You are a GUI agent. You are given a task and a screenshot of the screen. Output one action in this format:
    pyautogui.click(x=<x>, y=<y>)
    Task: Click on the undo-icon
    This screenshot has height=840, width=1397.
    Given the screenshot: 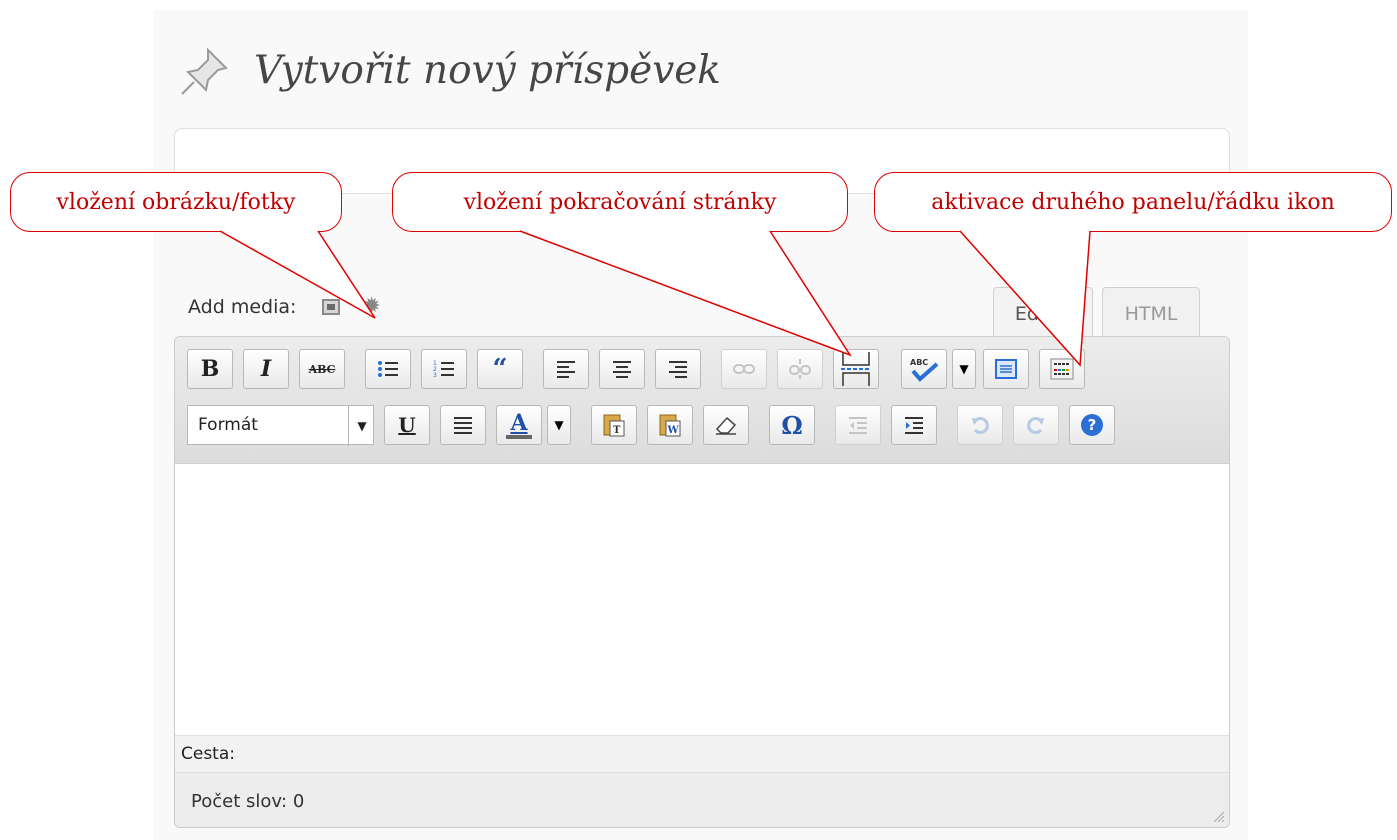 What is the action you would take?
    pyautogui.click(x=980, y=425)
    